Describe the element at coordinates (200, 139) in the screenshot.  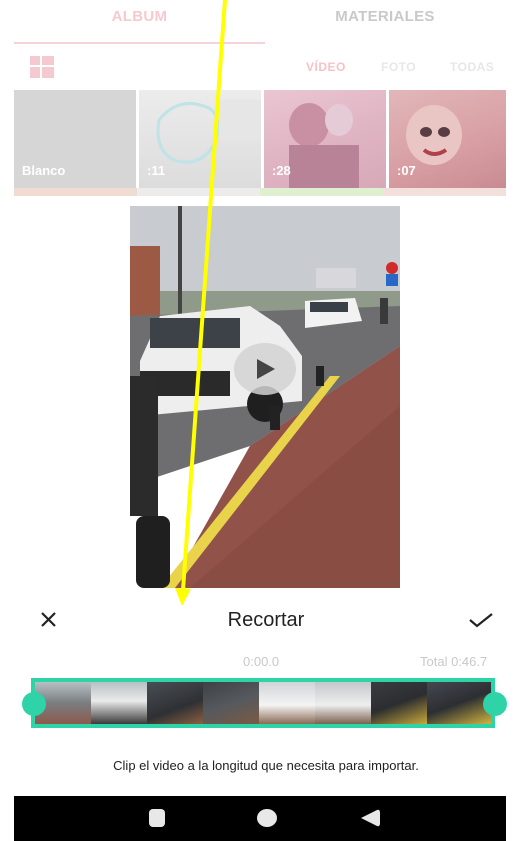
I see `media-thumbnail: :11` at that location.